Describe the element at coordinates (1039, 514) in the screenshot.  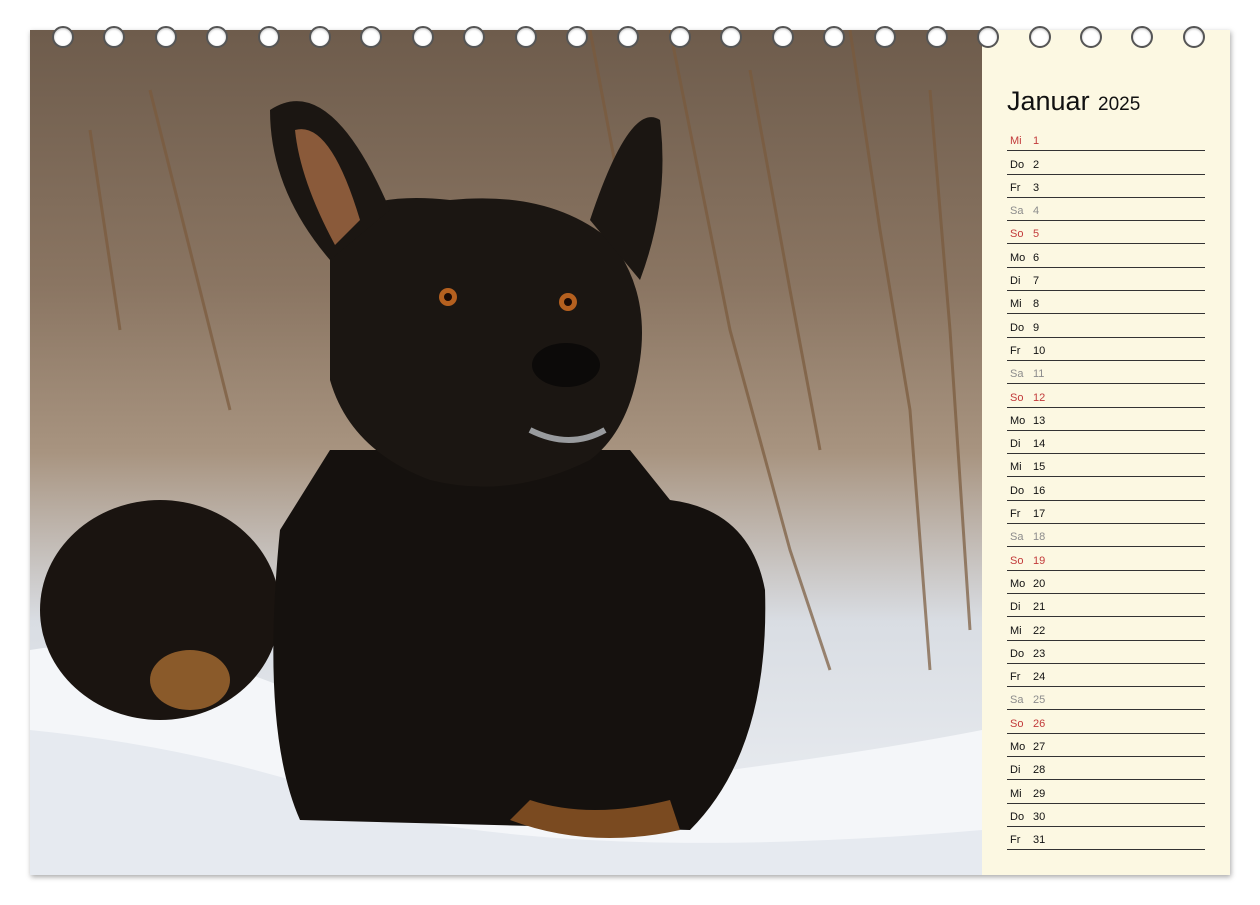
I see `day-number: 17` at that location.